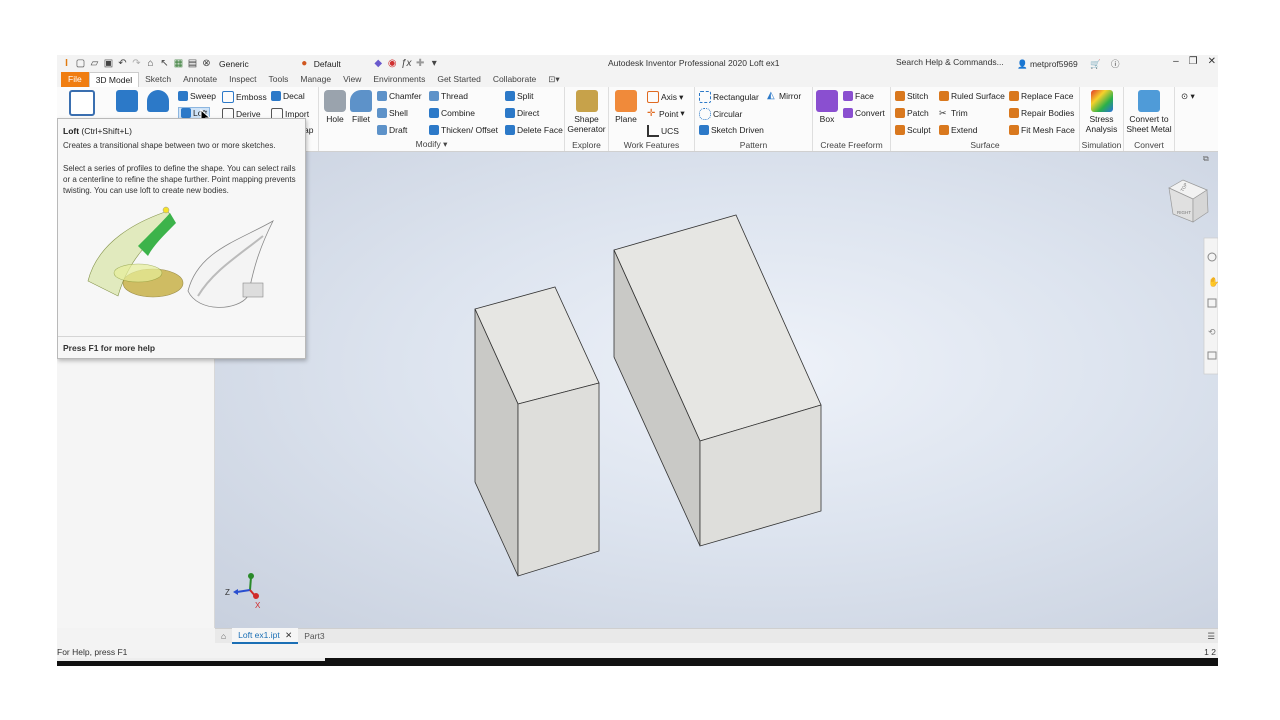 This screenshot has width=1280, height=720. I want to click on panel-convert: Convert to Sheet Metal Convert, so click(1149, 119).